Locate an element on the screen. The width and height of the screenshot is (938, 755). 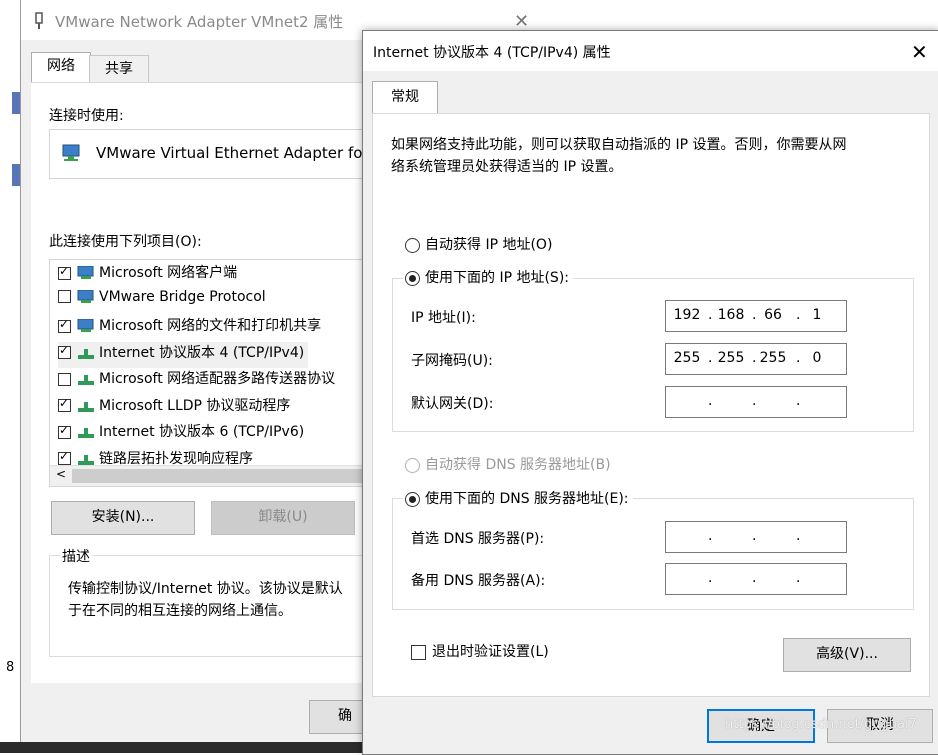
tab-sharing: 共享 is located at coordinates (119, 69).